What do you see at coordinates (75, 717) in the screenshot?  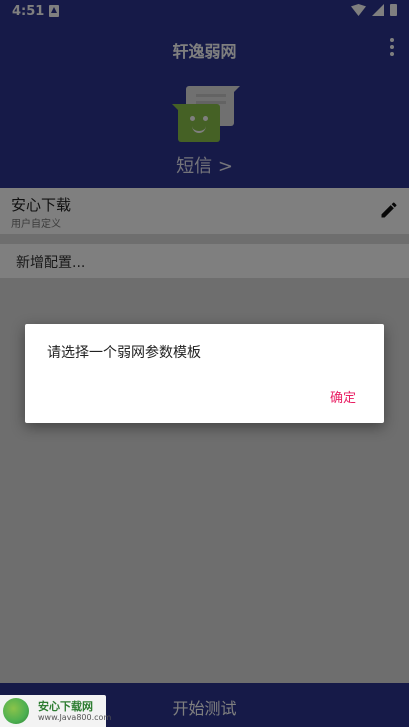 I see `watermark-url: www.Java800.com` at bounding box center [75, 717].